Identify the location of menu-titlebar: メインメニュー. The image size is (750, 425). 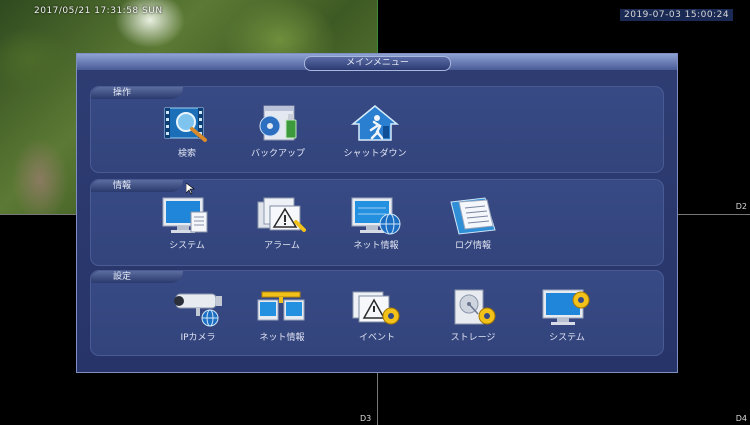
(377, 62).